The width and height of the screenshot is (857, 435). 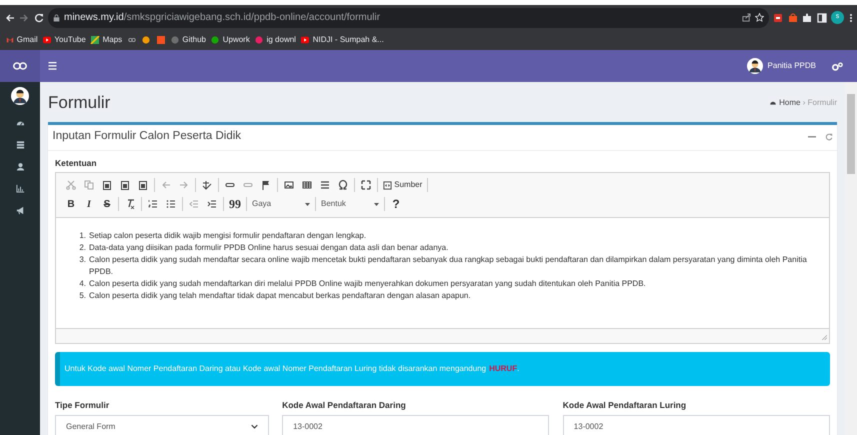 What do you see at coordinates (268, 248) in the screenshot?
I see `list-item: Data-data yang diisikan pada formulir PPDB Online harus sesuai dengan data asli dan benar adanya.` at bounding box center [268, 248].